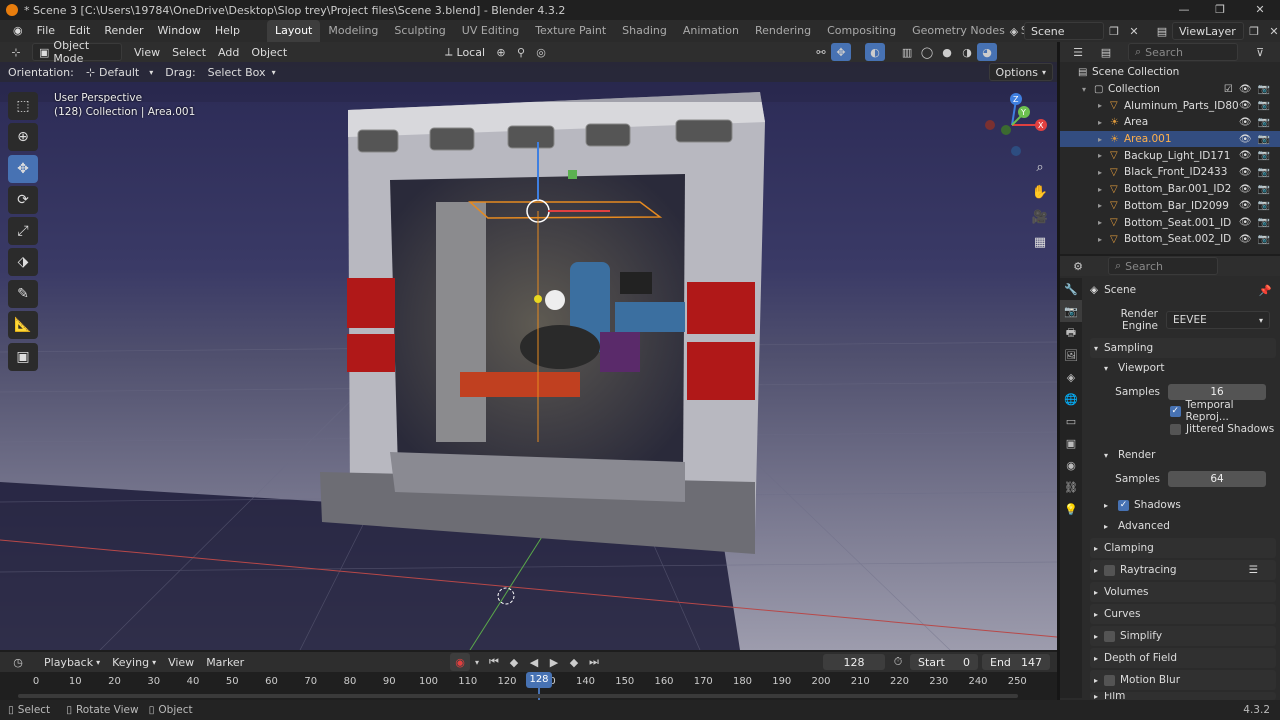 Image resolution: width=1280 pixels, height=720 pixels. Describe the element at coordinates (490, 31) in the screenshot. I see `tab-uv-editing: UV Editing` at that location.